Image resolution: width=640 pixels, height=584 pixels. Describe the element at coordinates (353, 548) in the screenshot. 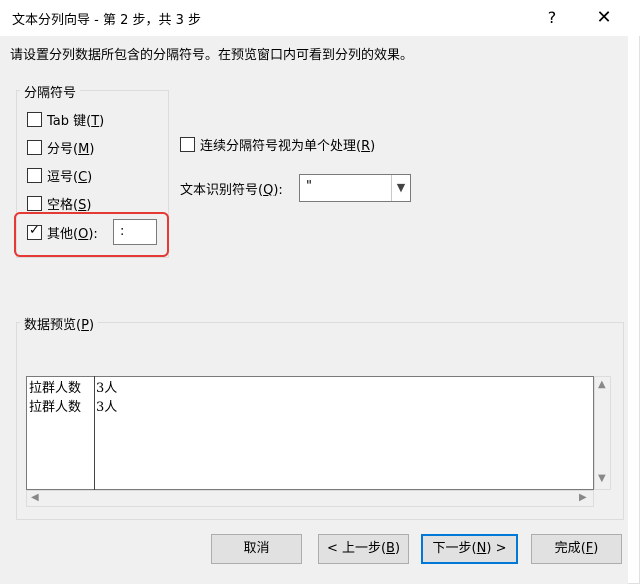

I see `back-button-label: < 上一步` at that location.